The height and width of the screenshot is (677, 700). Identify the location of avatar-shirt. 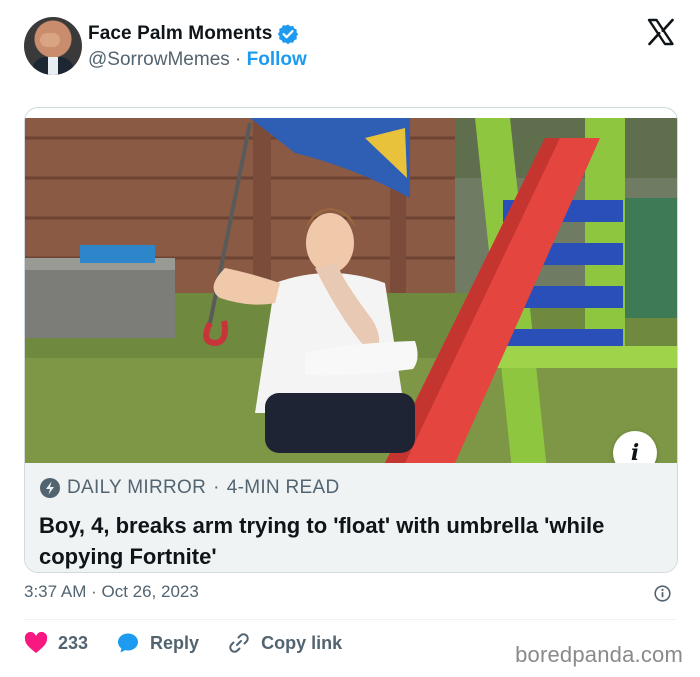
(53, 66).